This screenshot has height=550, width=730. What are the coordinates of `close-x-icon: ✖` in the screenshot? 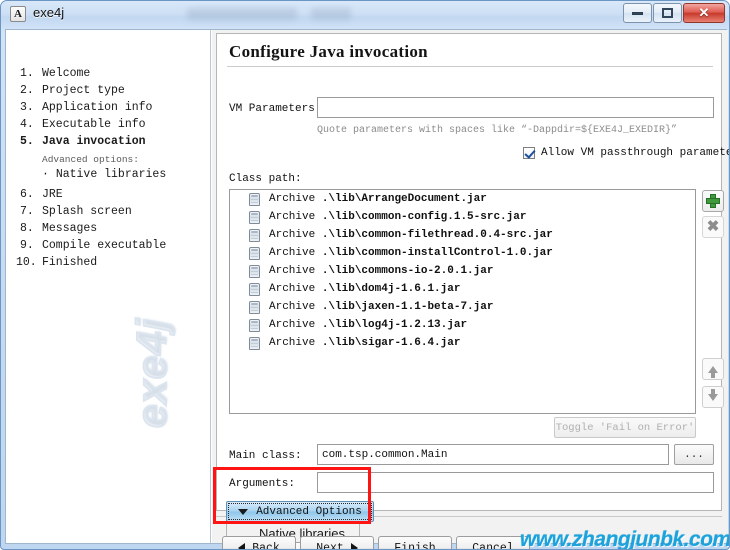 It's located at (713, 226).